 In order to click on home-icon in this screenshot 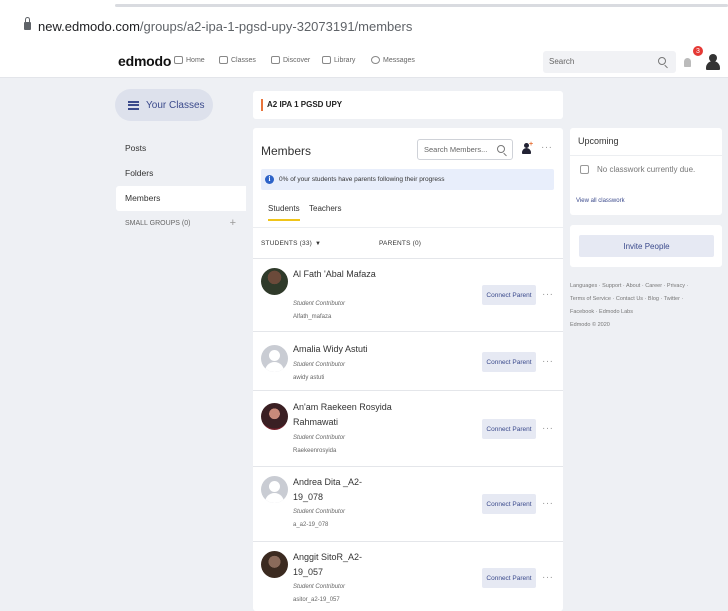, I will do `click(178, 60)`.